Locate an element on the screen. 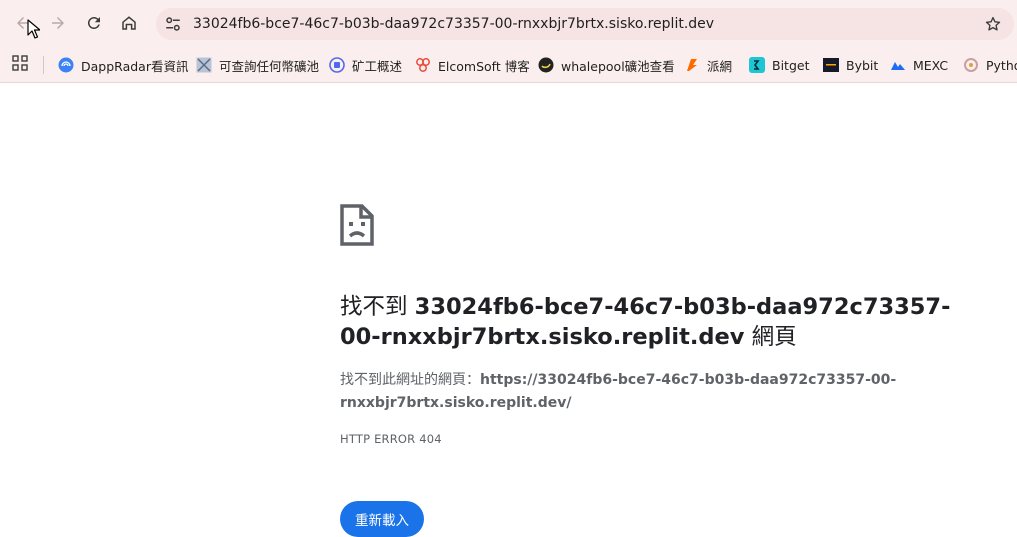  bookmark-item-whalepool: whalepool礦池查看 is located at coordinates (606, 65).